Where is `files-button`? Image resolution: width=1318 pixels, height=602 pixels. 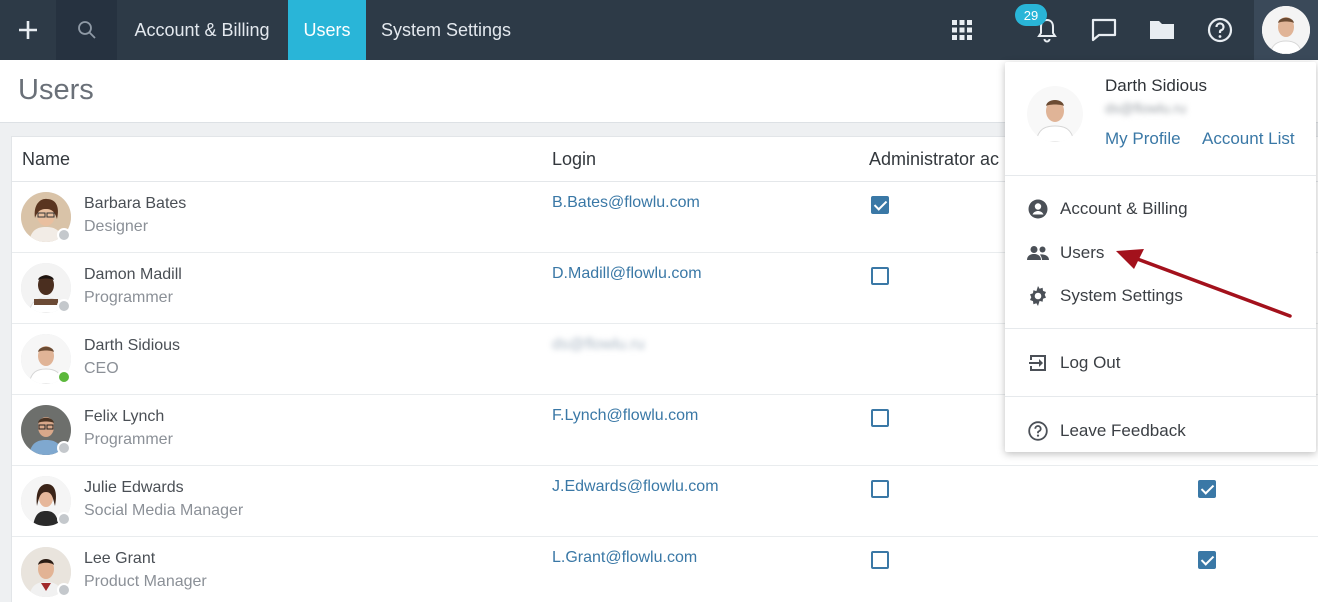 files-button is located at coordinates (1162, 30).